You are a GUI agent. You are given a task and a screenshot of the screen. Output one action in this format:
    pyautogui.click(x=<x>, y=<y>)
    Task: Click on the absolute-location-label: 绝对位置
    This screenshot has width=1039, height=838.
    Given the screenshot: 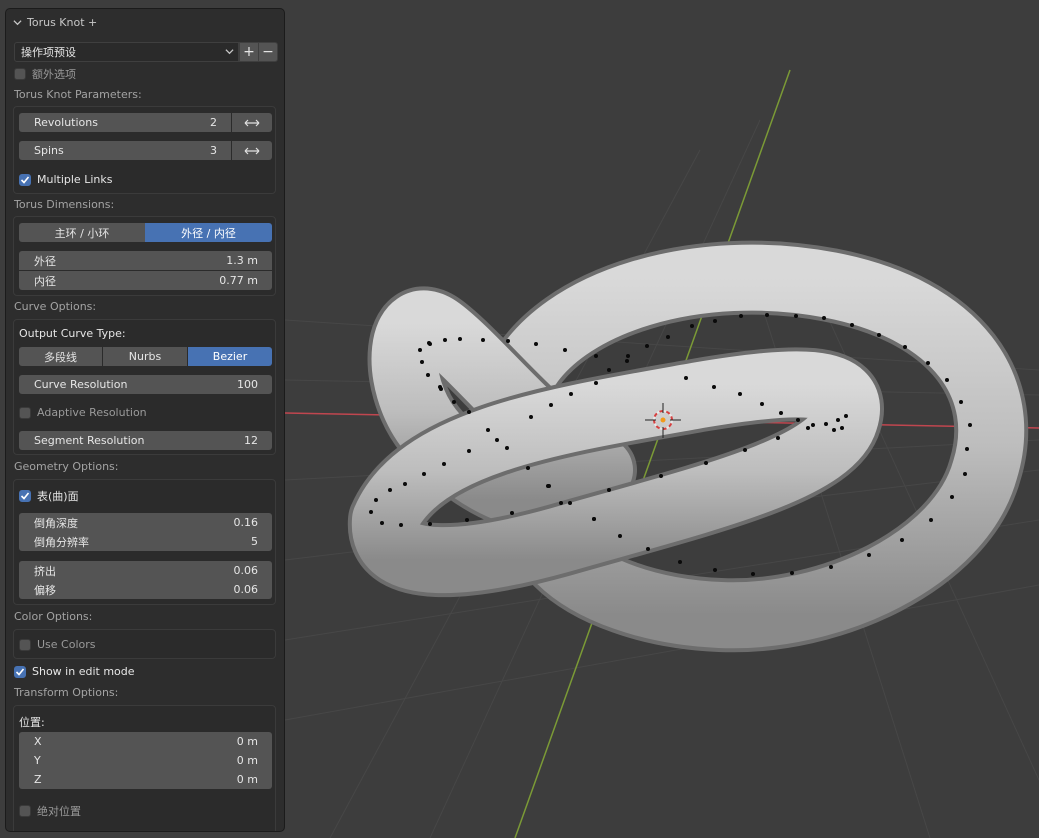 What is the action you would take?
    pyautogui.click(x=59, y=811)
    